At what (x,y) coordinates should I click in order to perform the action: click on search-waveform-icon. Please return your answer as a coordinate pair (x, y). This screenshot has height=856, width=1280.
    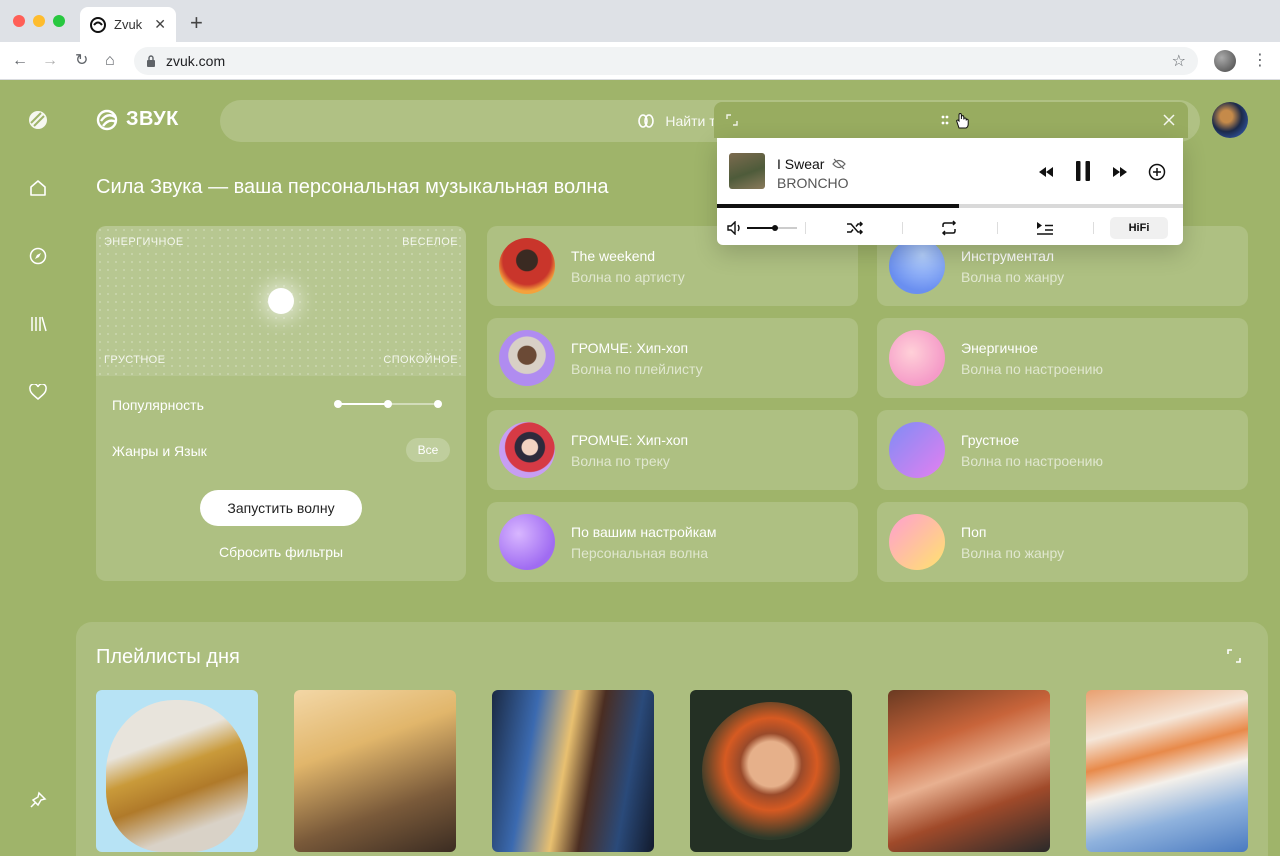
    Looking at the image, I should click on (646, 121).